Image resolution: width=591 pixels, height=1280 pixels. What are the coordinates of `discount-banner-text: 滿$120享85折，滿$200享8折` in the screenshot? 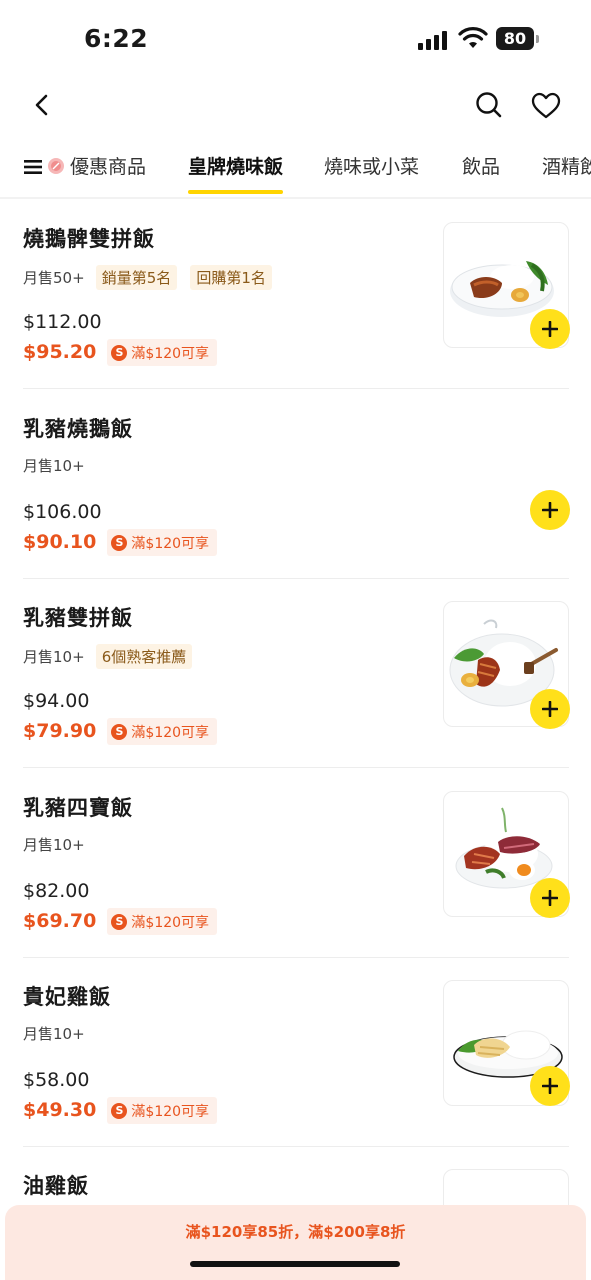 It's located at (295, 1232).